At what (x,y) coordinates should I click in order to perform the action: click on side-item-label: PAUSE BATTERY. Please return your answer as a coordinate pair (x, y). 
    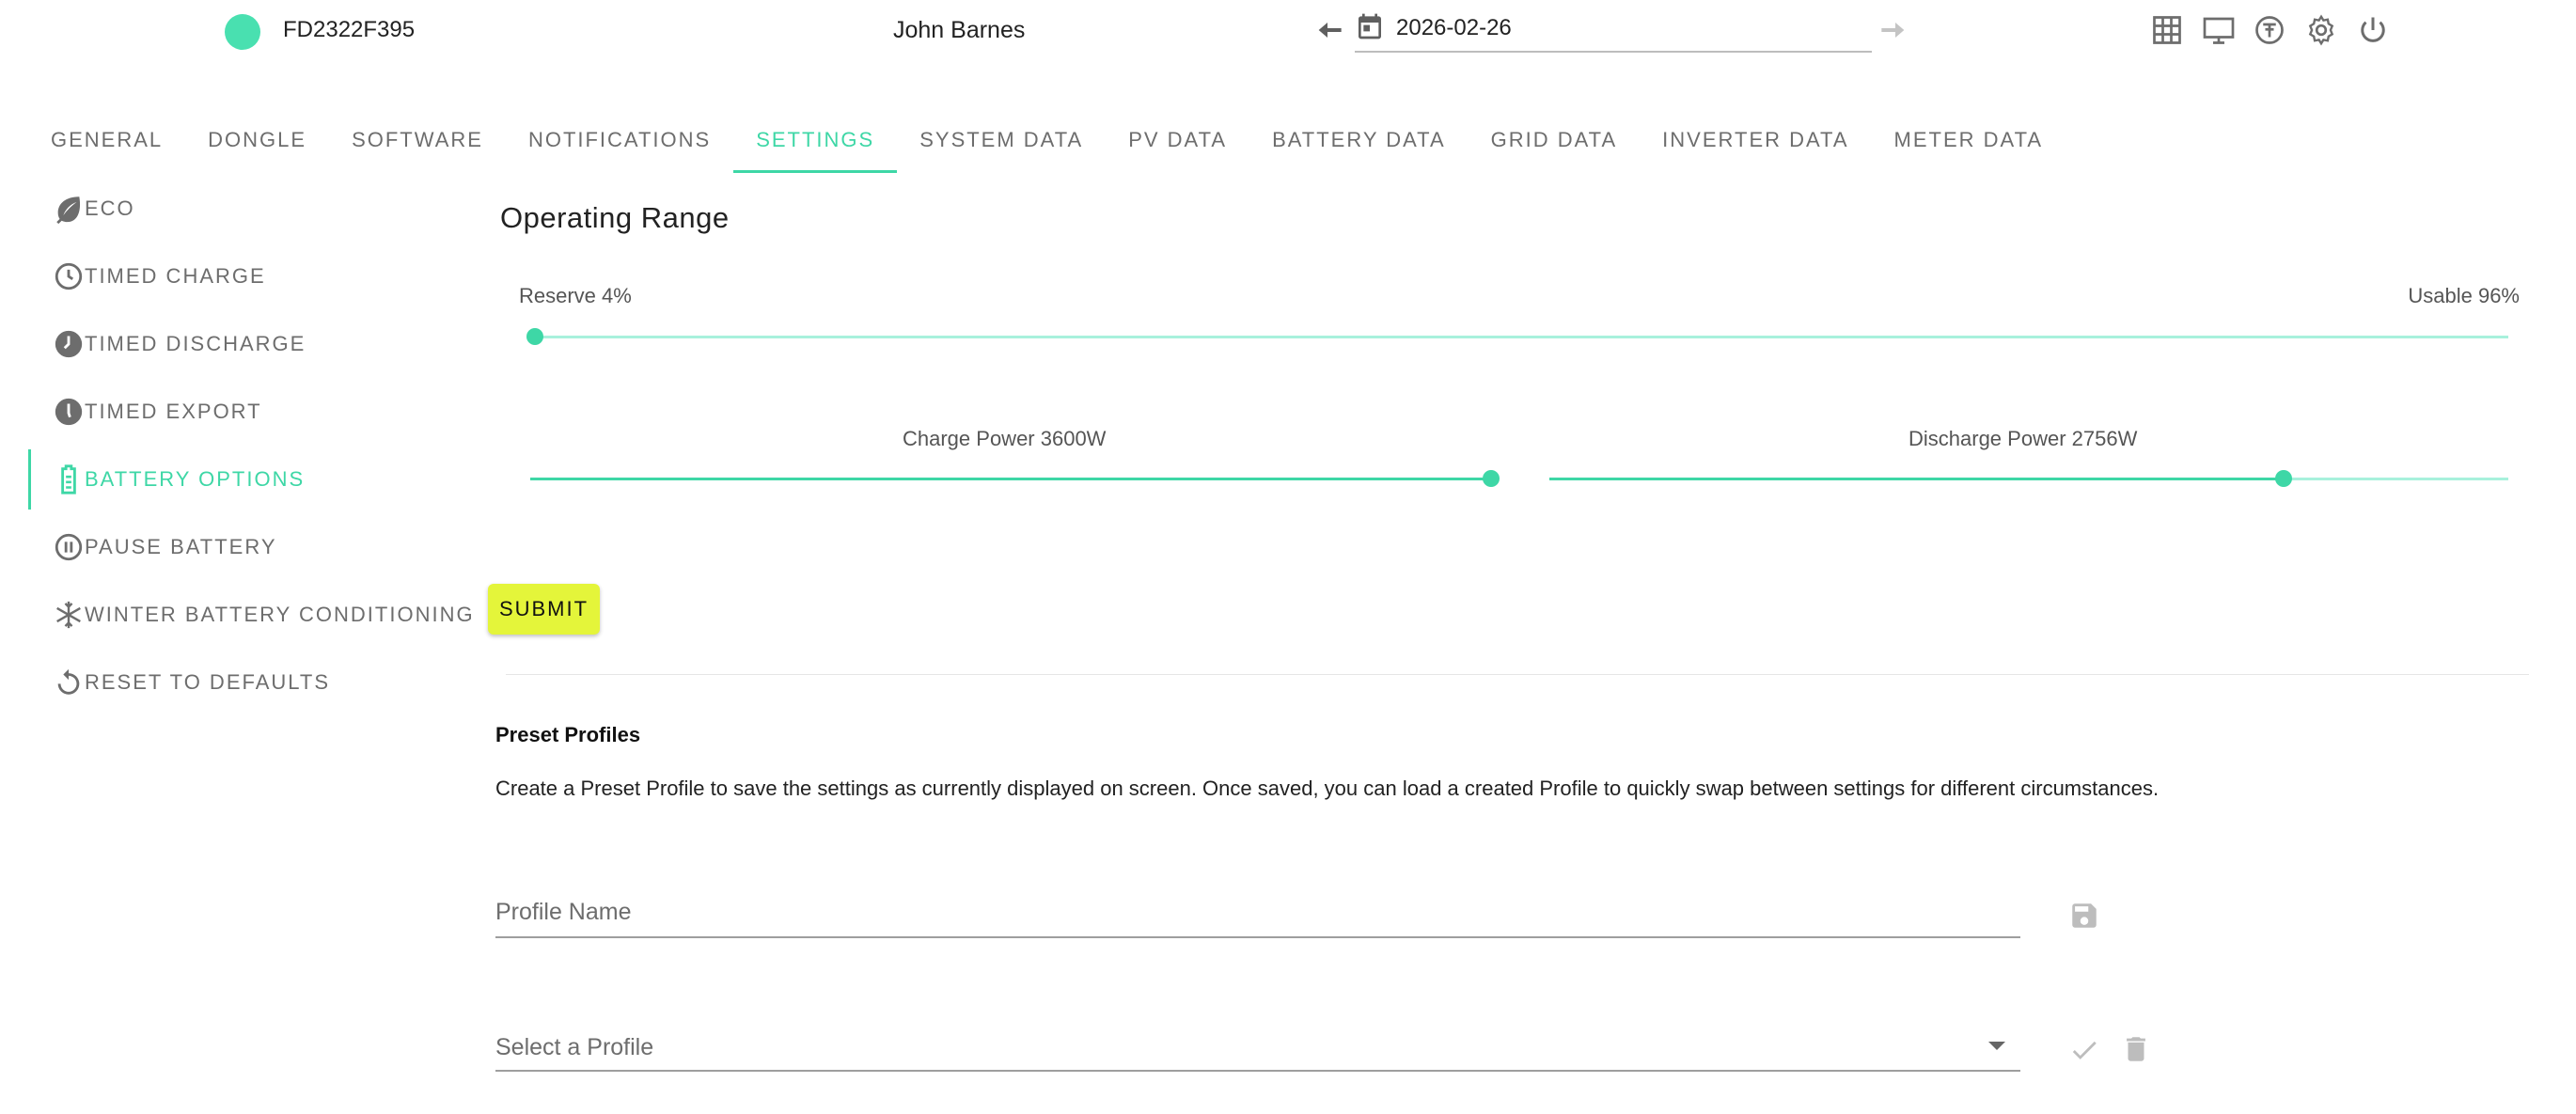
    Looking at the image, I should click on (181, 546).